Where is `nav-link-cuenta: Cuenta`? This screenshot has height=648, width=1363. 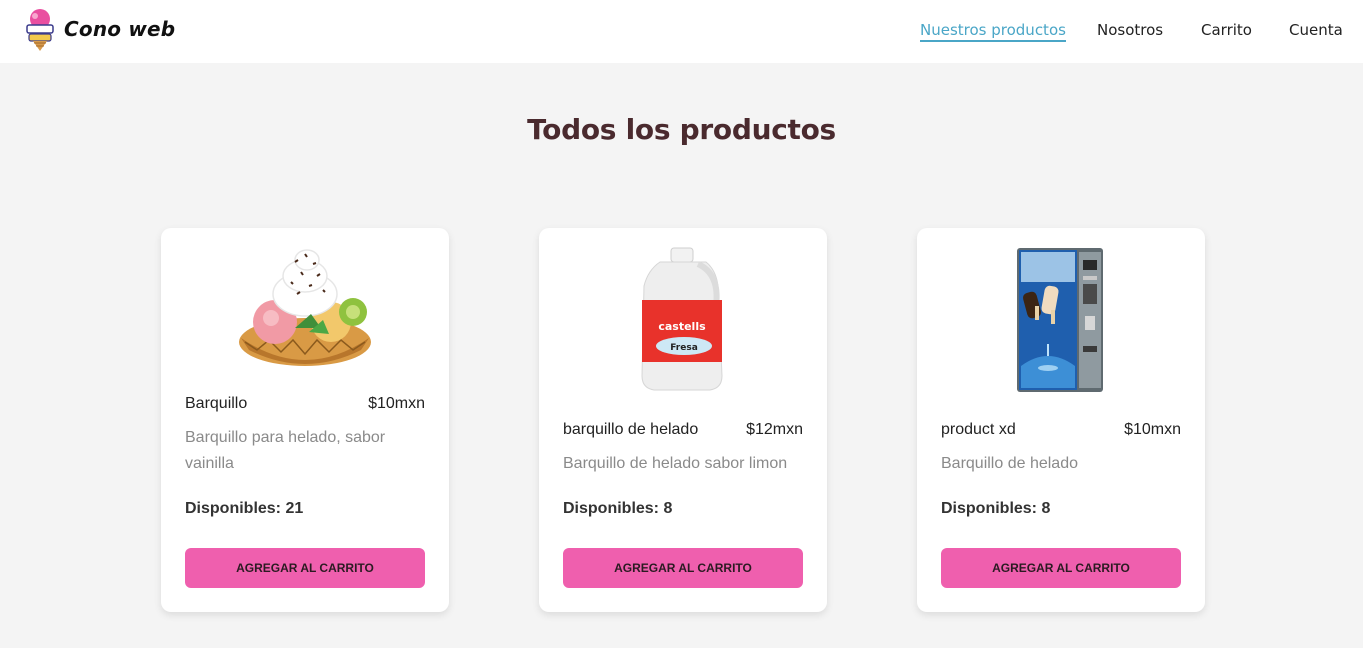 nav-link-cuenta: Cuenta is located at coordinates (1316, 30).